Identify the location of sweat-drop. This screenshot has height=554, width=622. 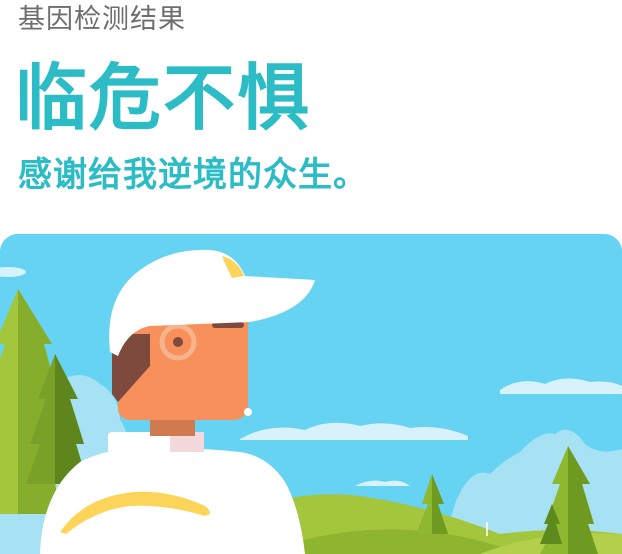
(248, 412).